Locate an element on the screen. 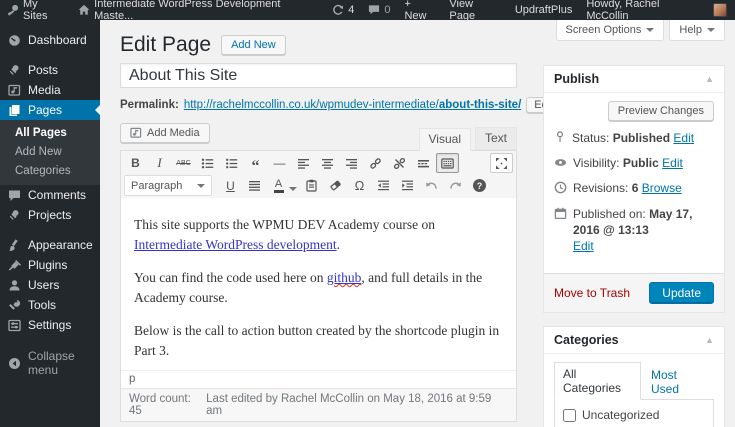 The width and height of the screenshot is (735, 427). add-media-button: Add Media is located at coordinates (165, 133).